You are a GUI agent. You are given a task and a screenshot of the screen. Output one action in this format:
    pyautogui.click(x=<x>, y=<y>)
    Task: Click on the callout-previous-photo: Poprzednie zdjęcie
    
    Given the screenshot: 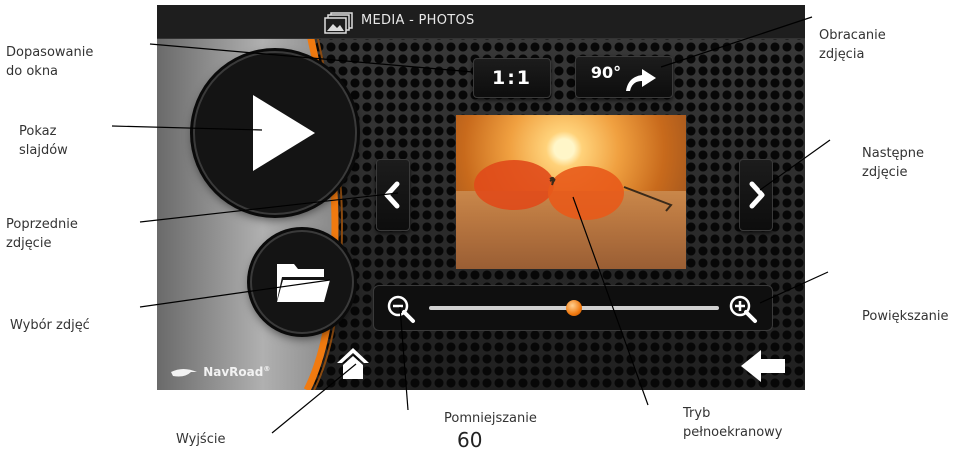 What is the action you would take?
    pyautogui.click(x=42, y=234)
    